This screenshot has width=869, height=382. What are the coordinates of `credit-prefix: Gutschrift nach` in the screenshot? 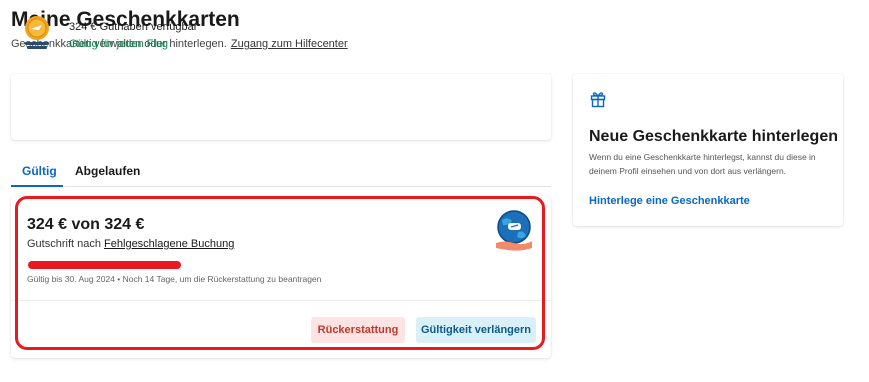 It's located at (64, 244).